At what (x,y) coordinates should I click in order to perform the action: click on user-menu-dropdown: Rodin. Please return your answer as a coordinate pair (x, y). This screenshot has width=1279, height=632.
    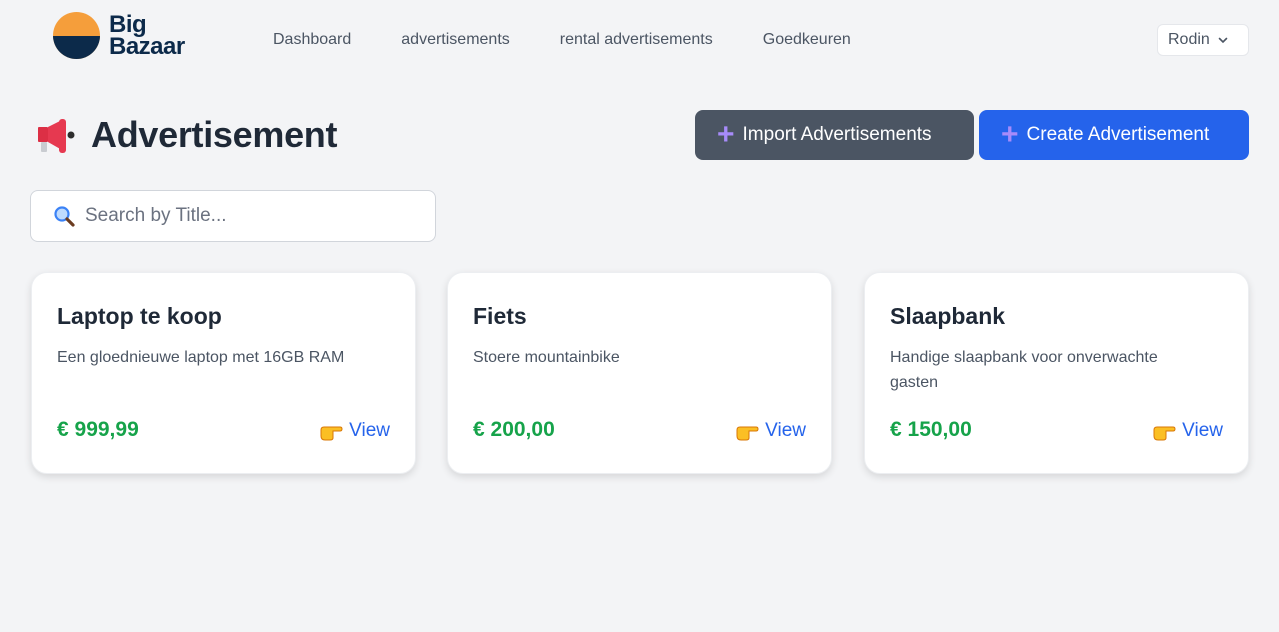
    Looking at the image, I should click on (1203, 40).